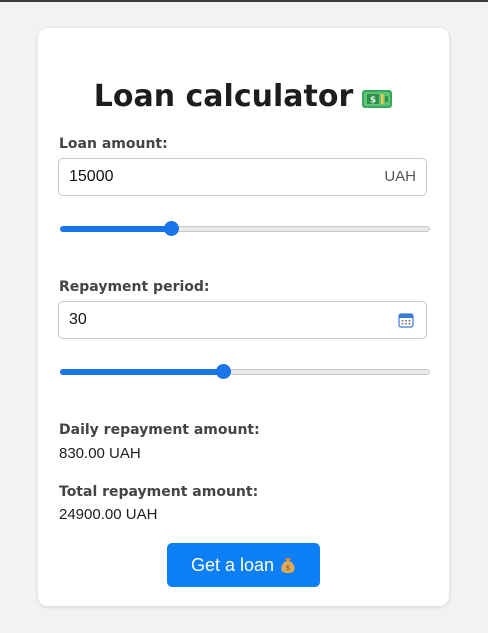 Image resolution: width=488 pixels, height=633 pixels. What do you see at coordinates (219, 177) in the screenshot?
I see `loan-amount-input` at bounding box center [219, 177].